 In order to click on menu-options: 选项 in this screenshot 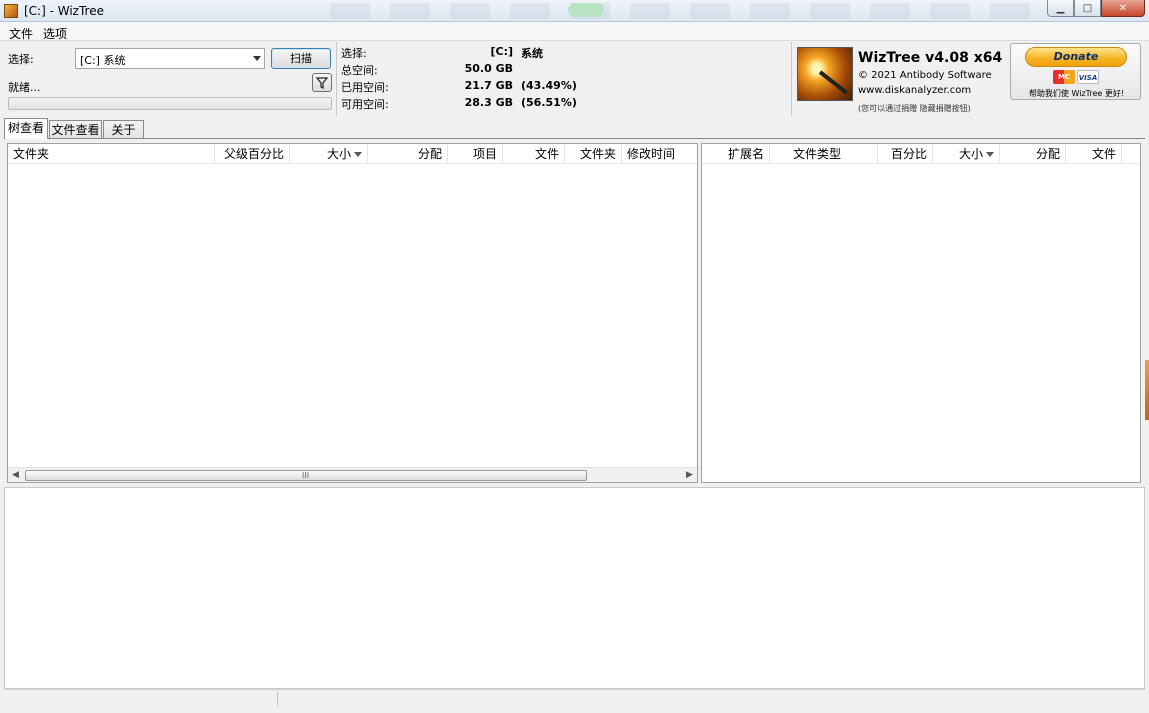, I will do `click(55, 33)`.